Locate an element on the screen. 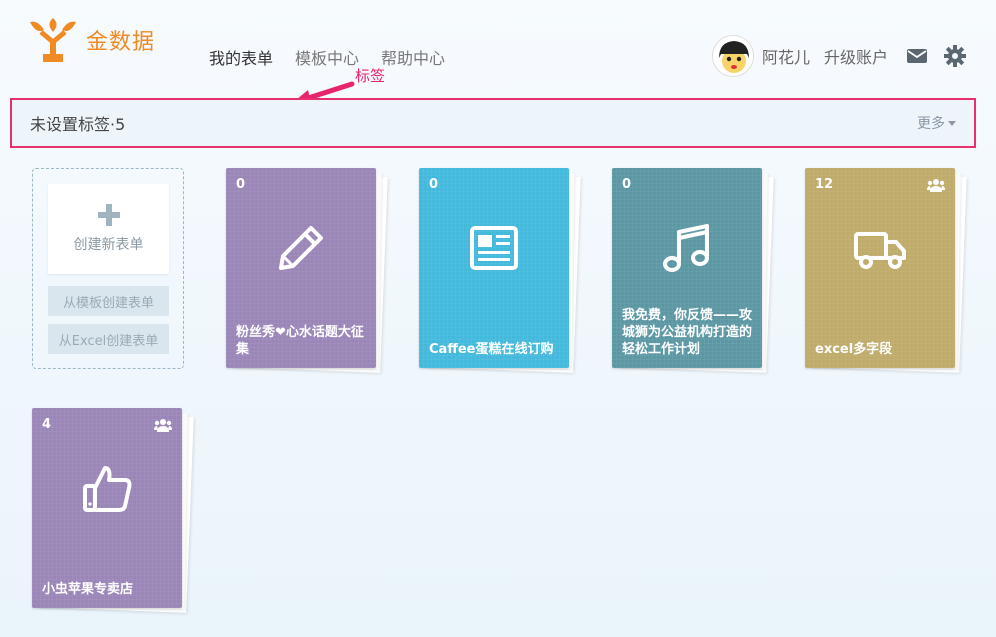 Image resolution: width=996 pixels, height=637 pixels. avatar-girl-icon is located at coordinates (732, 56).